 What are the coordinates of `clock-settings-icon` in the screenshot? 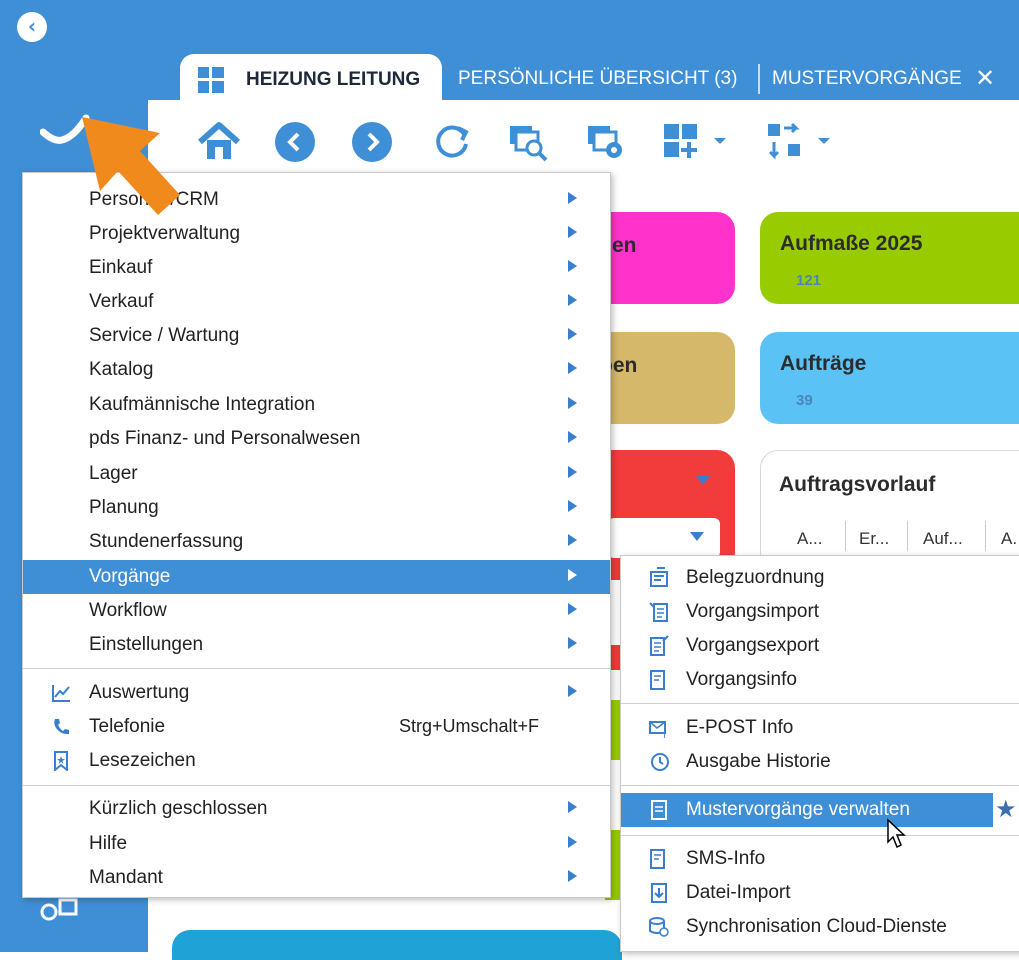 It's located at (60, 909).